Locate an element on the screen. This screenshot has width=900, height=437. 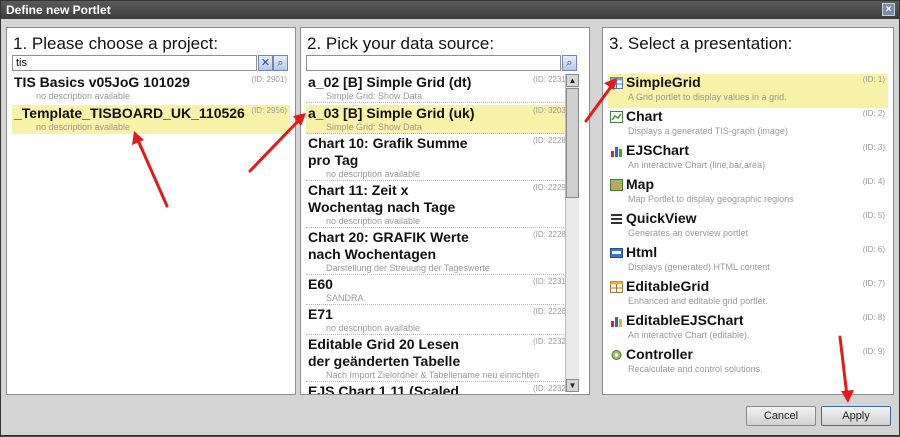
map-icon is located at coordinates (616, 185).